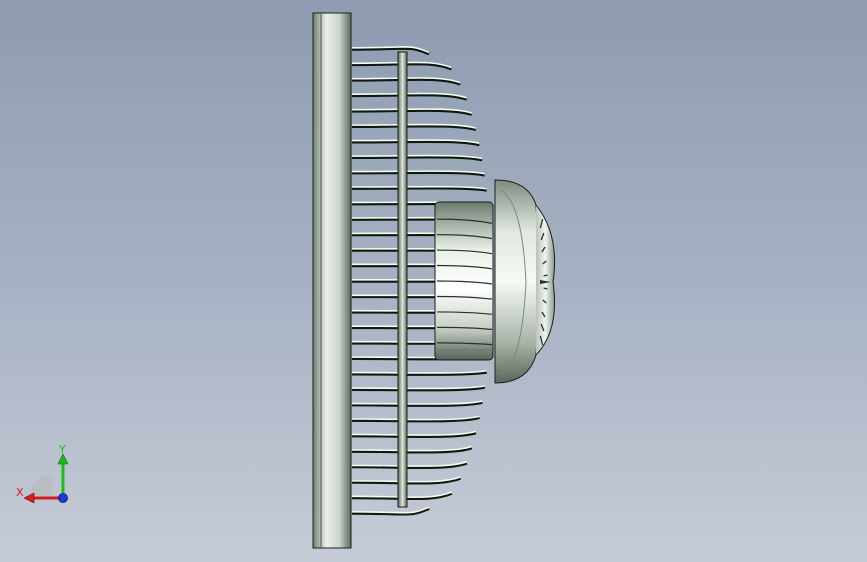  I want to click on triad-quadrant, so click(41, 485).